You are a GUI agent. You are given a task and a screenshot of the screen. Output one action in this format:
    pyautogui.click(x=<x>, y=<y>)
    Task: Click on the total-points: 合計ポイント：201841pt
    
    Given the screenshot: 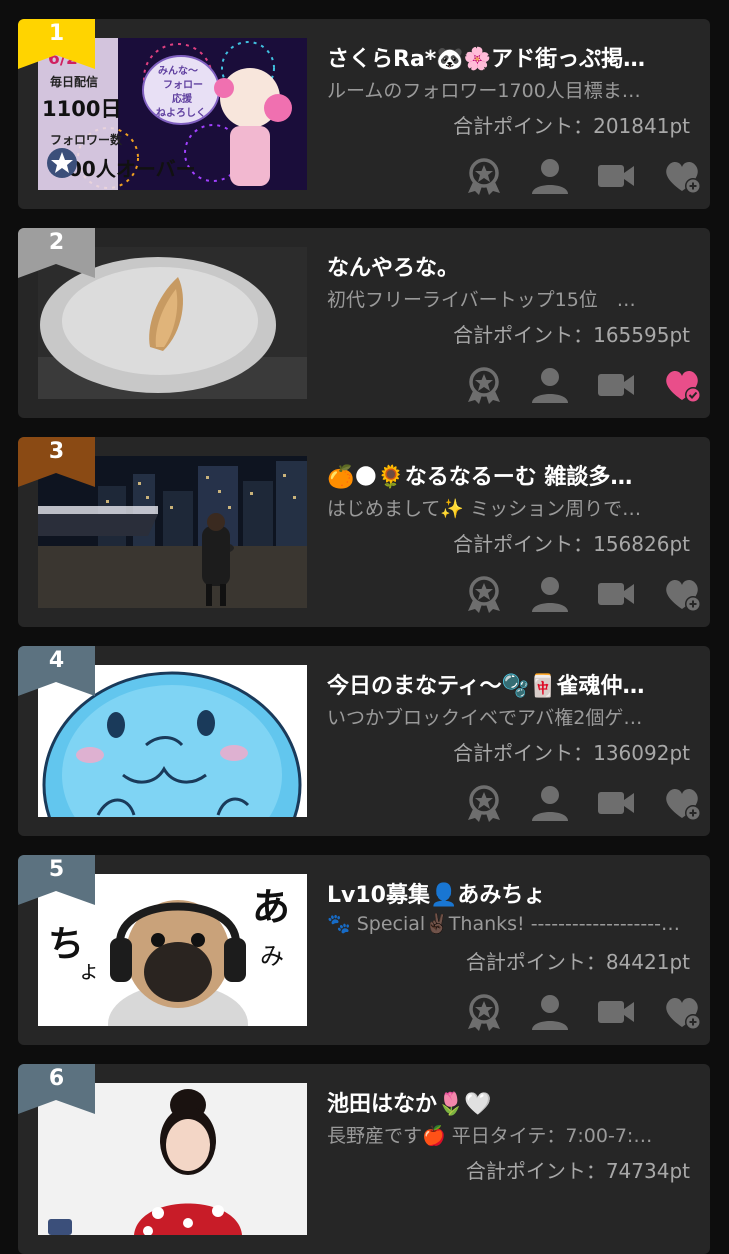 What is the action you would take?
    pyautogui.click(x=571, y=126)
    